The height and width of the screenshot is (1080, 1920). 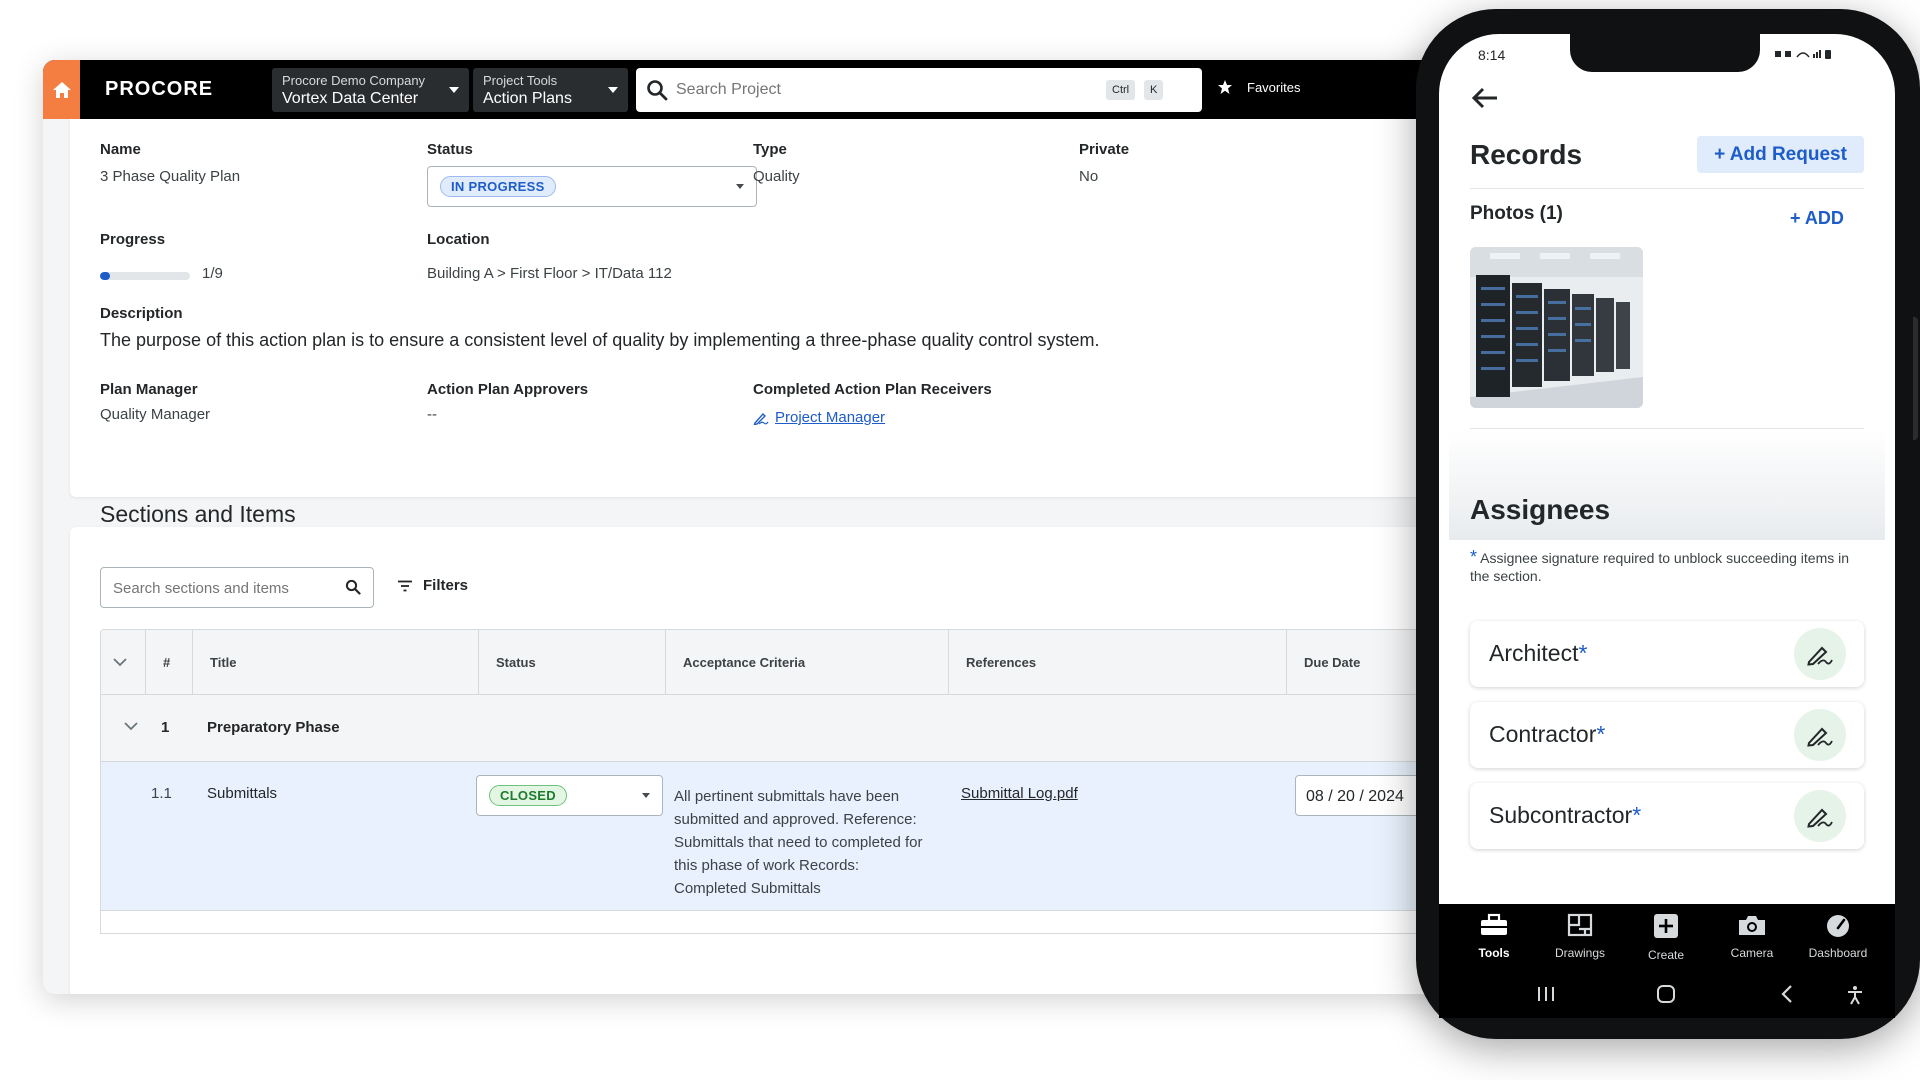 I want to click on drawings-icon, so click(x=1580, y=925).